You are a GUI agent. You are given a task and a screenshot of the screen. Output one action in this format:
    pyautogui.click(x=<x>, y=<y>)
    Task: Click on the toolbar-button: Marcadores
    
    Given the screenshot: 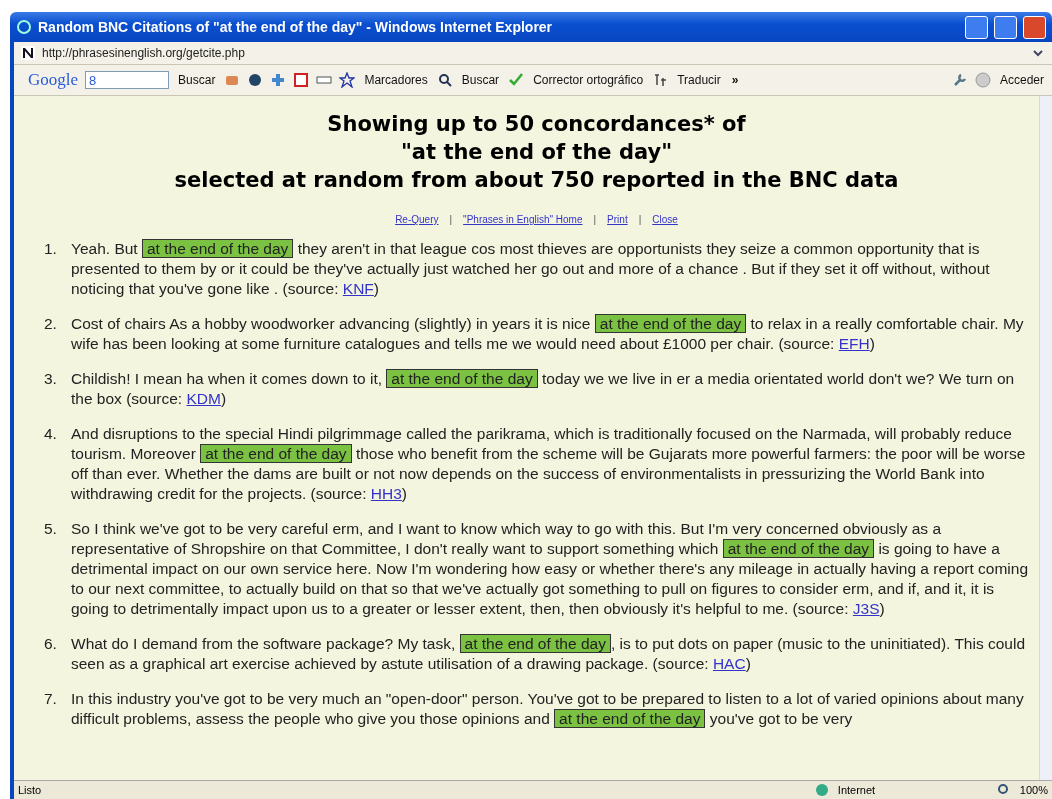 What is the action you would take?
    pyautogui.click(x=396, y=80)
    